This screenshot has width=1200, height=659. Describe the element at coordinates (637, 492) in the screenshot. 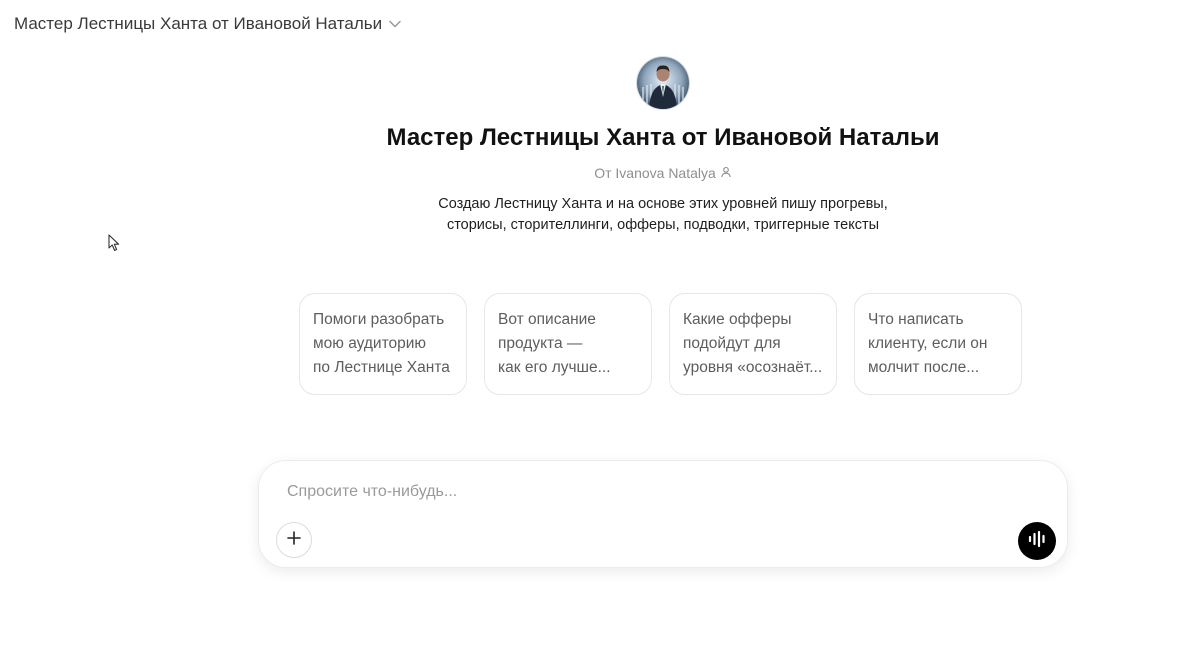

I see `prompt-input` at that location.